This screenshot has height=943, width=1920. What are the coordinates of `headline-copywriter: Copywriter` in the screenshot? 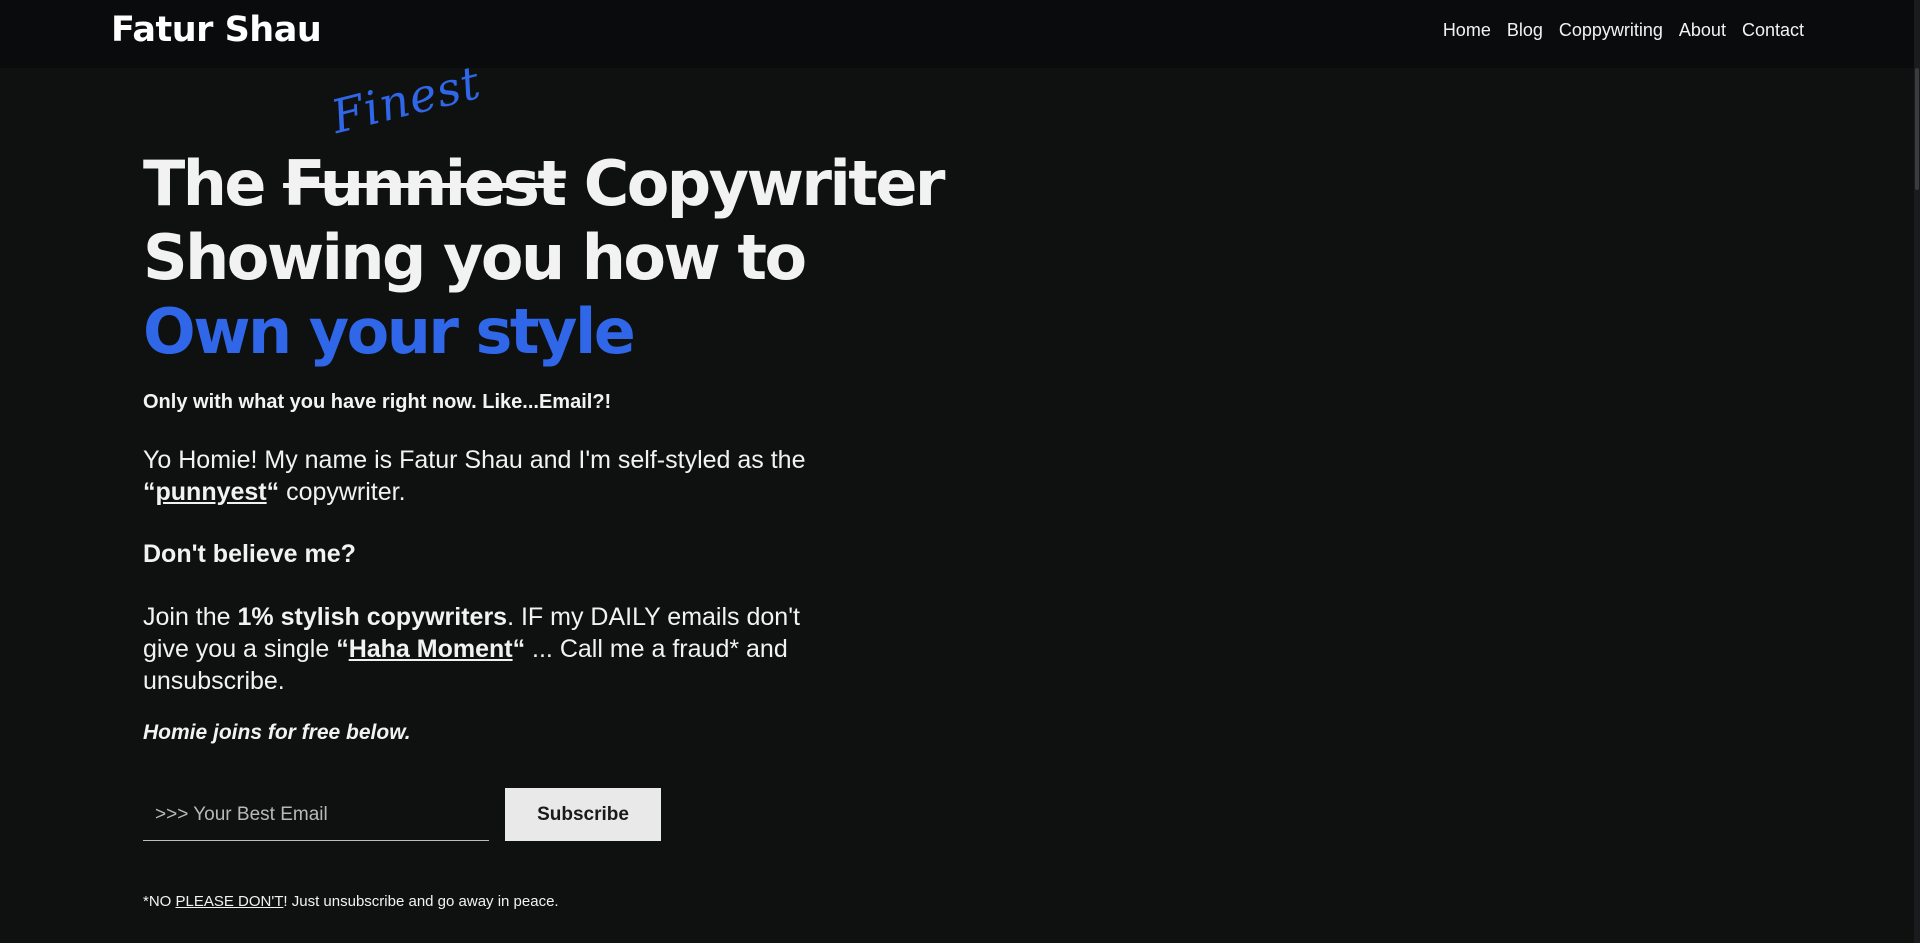 It's located at (764, 183).